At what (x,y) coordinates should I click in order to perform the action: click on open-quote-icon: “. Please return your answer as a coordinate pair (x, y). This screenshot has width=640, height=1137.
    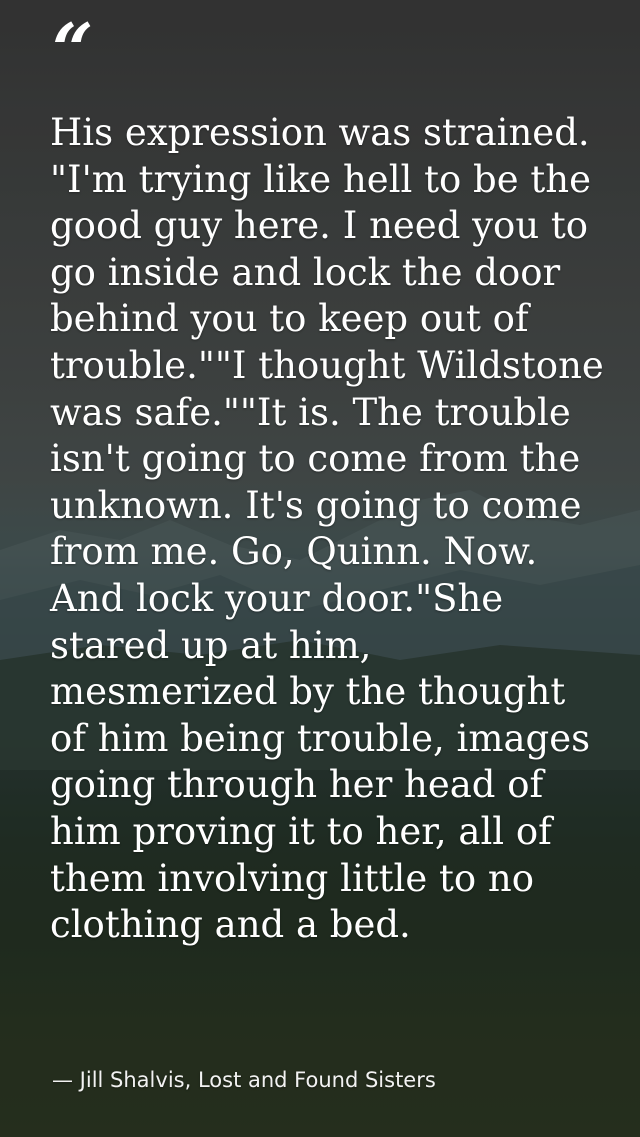
    Looking at the image, I should click on (73, 49).